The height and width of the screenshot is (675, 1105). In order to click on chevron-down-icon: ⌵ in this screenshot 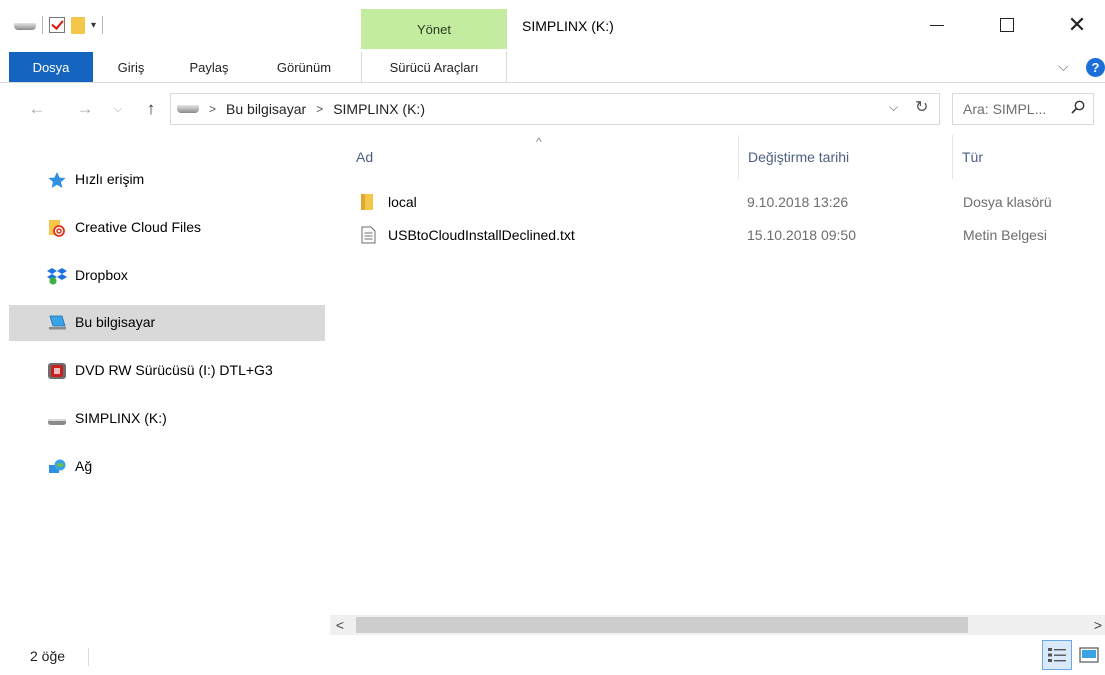, I will do `click(118, 108)`.